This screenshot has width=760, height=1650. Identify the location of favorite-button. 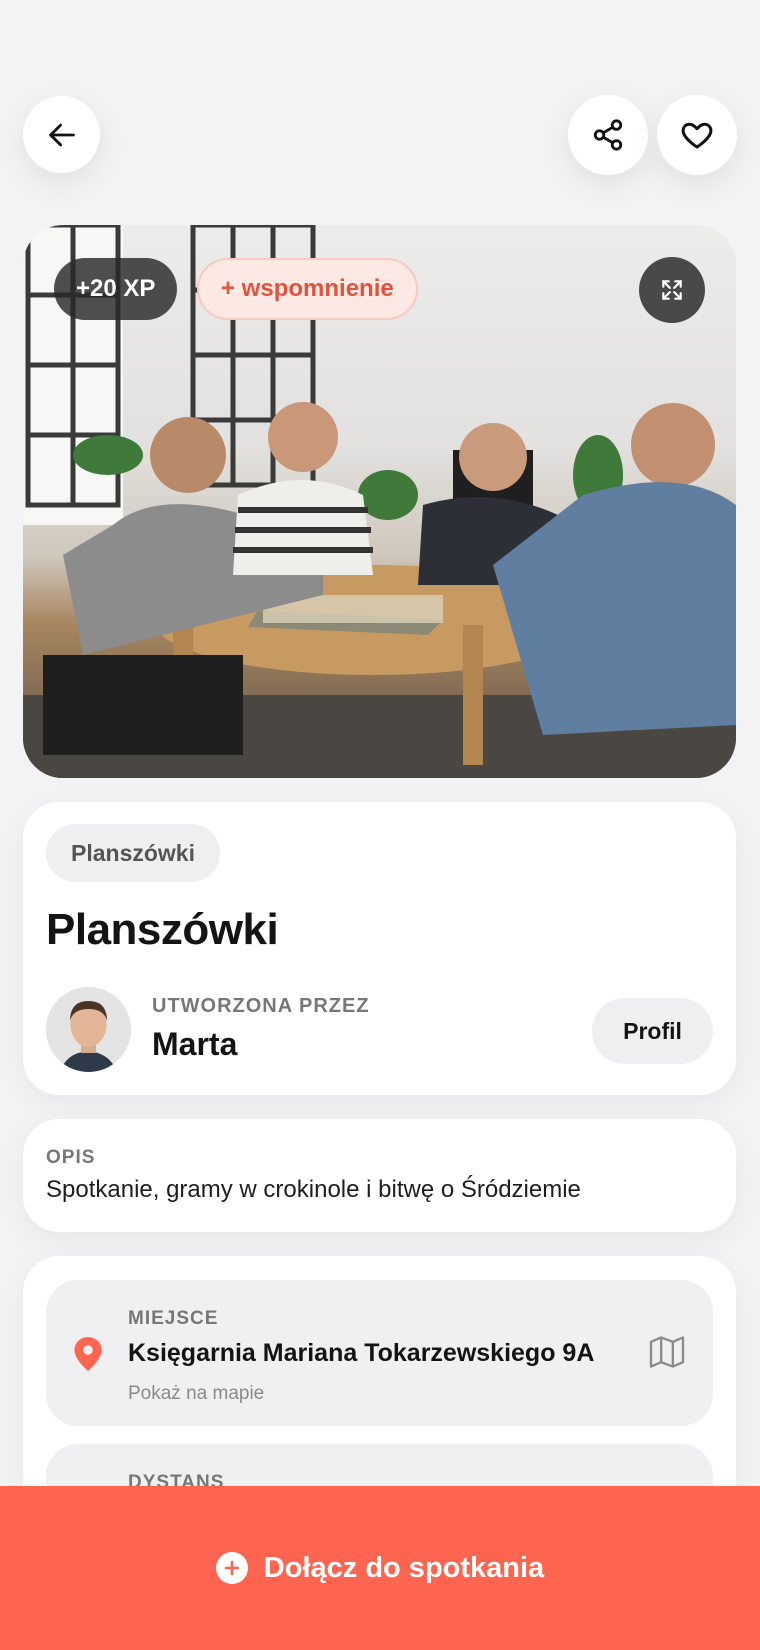
(697, 135).